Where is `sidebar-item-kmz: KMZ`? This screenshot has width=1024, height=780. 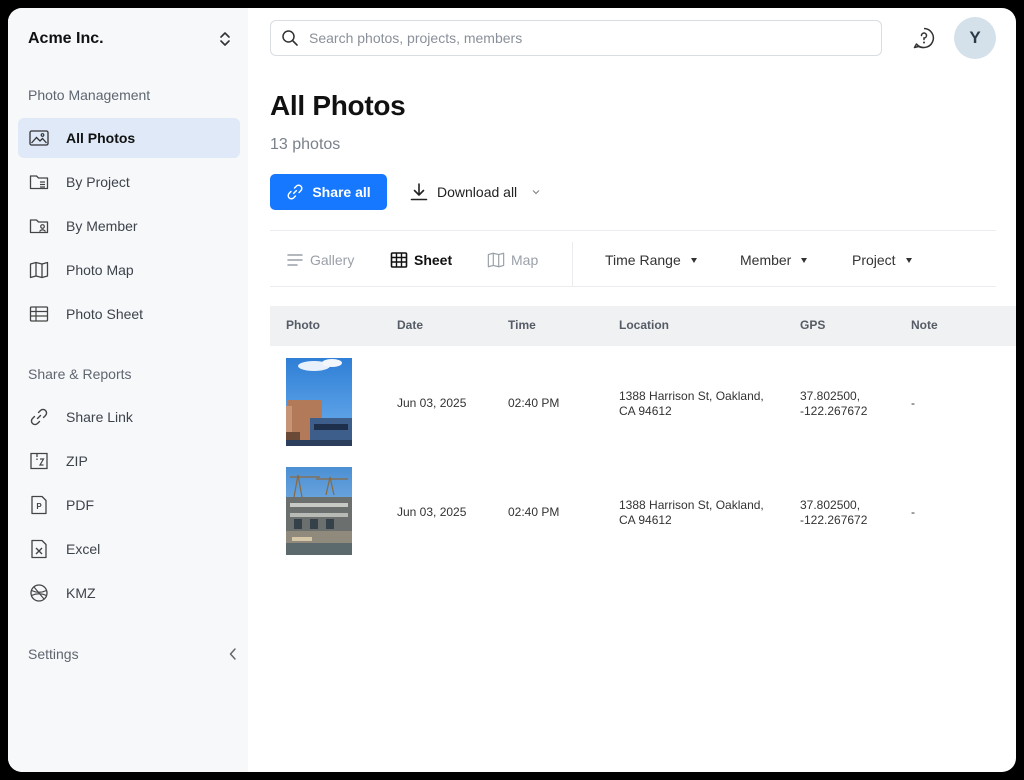 sidebar-item-kmz: KMZ is located at coordinates (129, 593).